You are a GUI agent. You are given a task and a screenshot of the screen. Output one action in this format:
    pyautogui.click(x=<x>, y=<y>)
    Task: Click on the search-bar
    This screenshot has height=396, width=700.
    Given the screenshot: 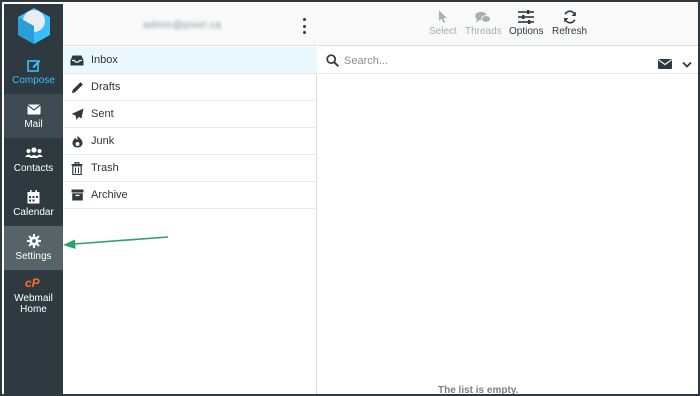 What is the action you would take?
    pyautogui.click(x=508, y=60)
    